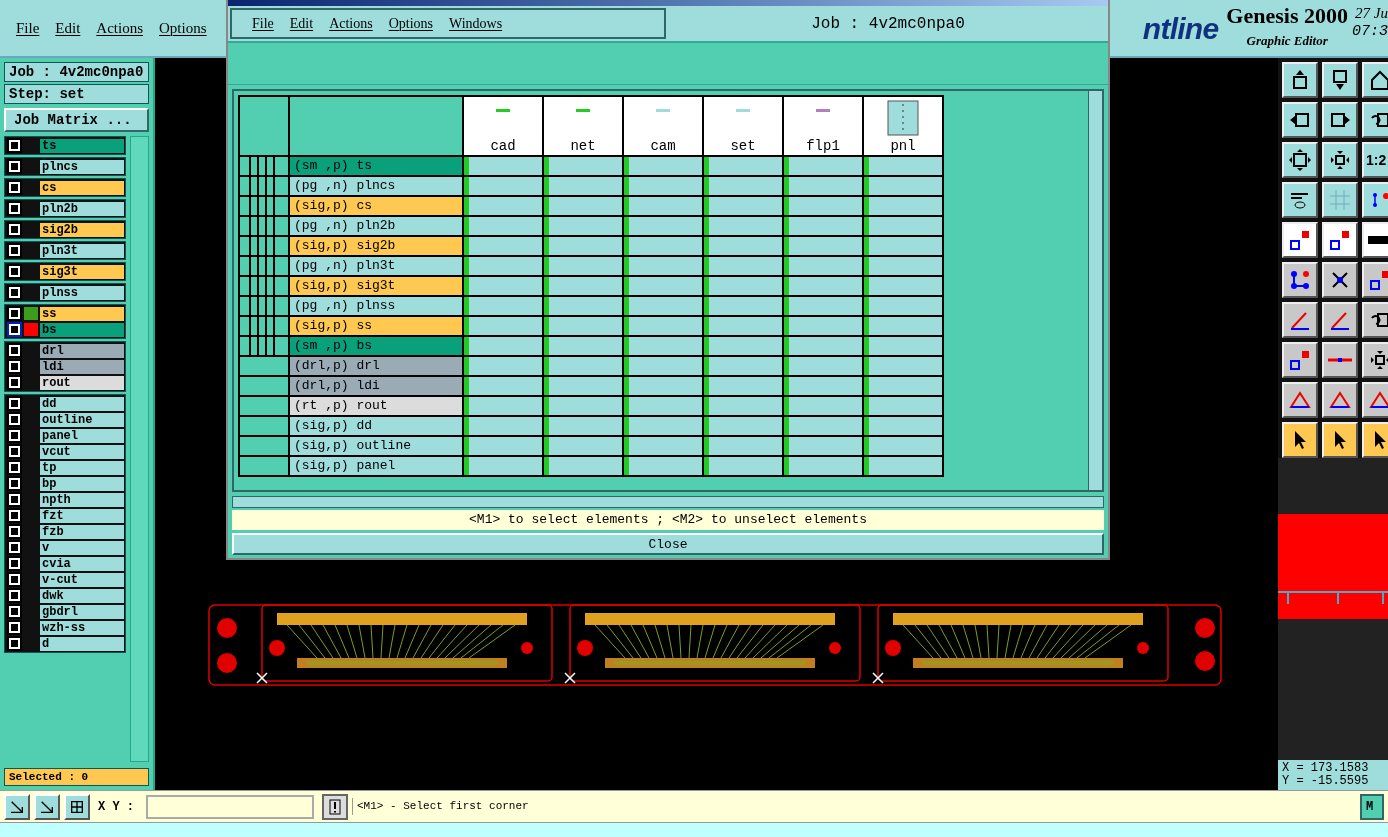 Image resolution: width=1388 pixels, height=837 pixels. What do you see at coordinates (82, 208) in the screenshot?
I see `layer-item: pln2b` at bounding box center [82, 208].